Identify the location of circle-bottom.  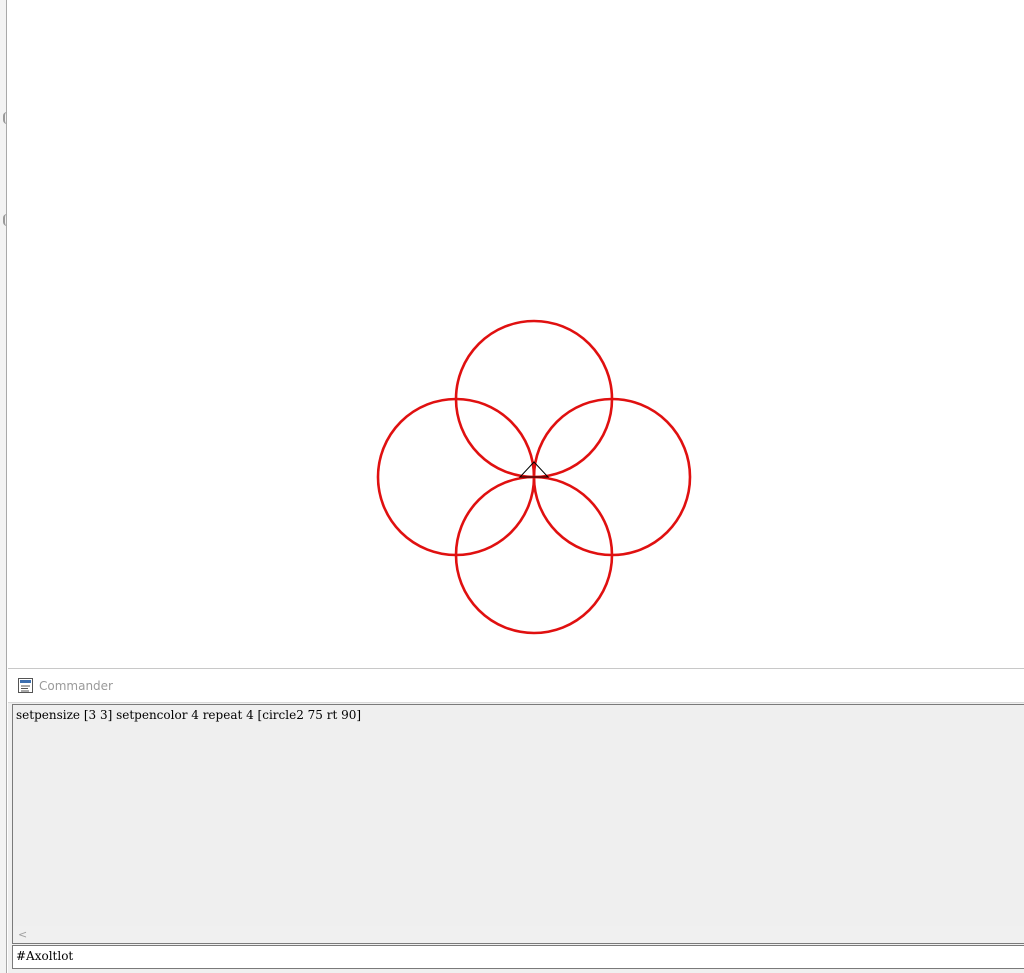
(534, 555).